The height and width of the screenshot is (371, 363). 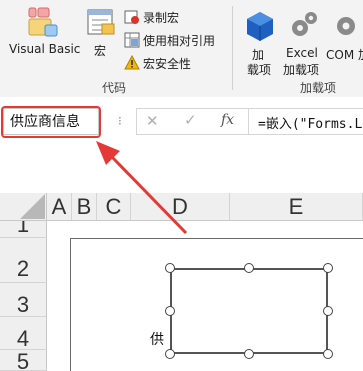 What do you see at coordinates (32, 206) in the screenshot?
I see `select-all-icon` at bounding box center [32, 206].